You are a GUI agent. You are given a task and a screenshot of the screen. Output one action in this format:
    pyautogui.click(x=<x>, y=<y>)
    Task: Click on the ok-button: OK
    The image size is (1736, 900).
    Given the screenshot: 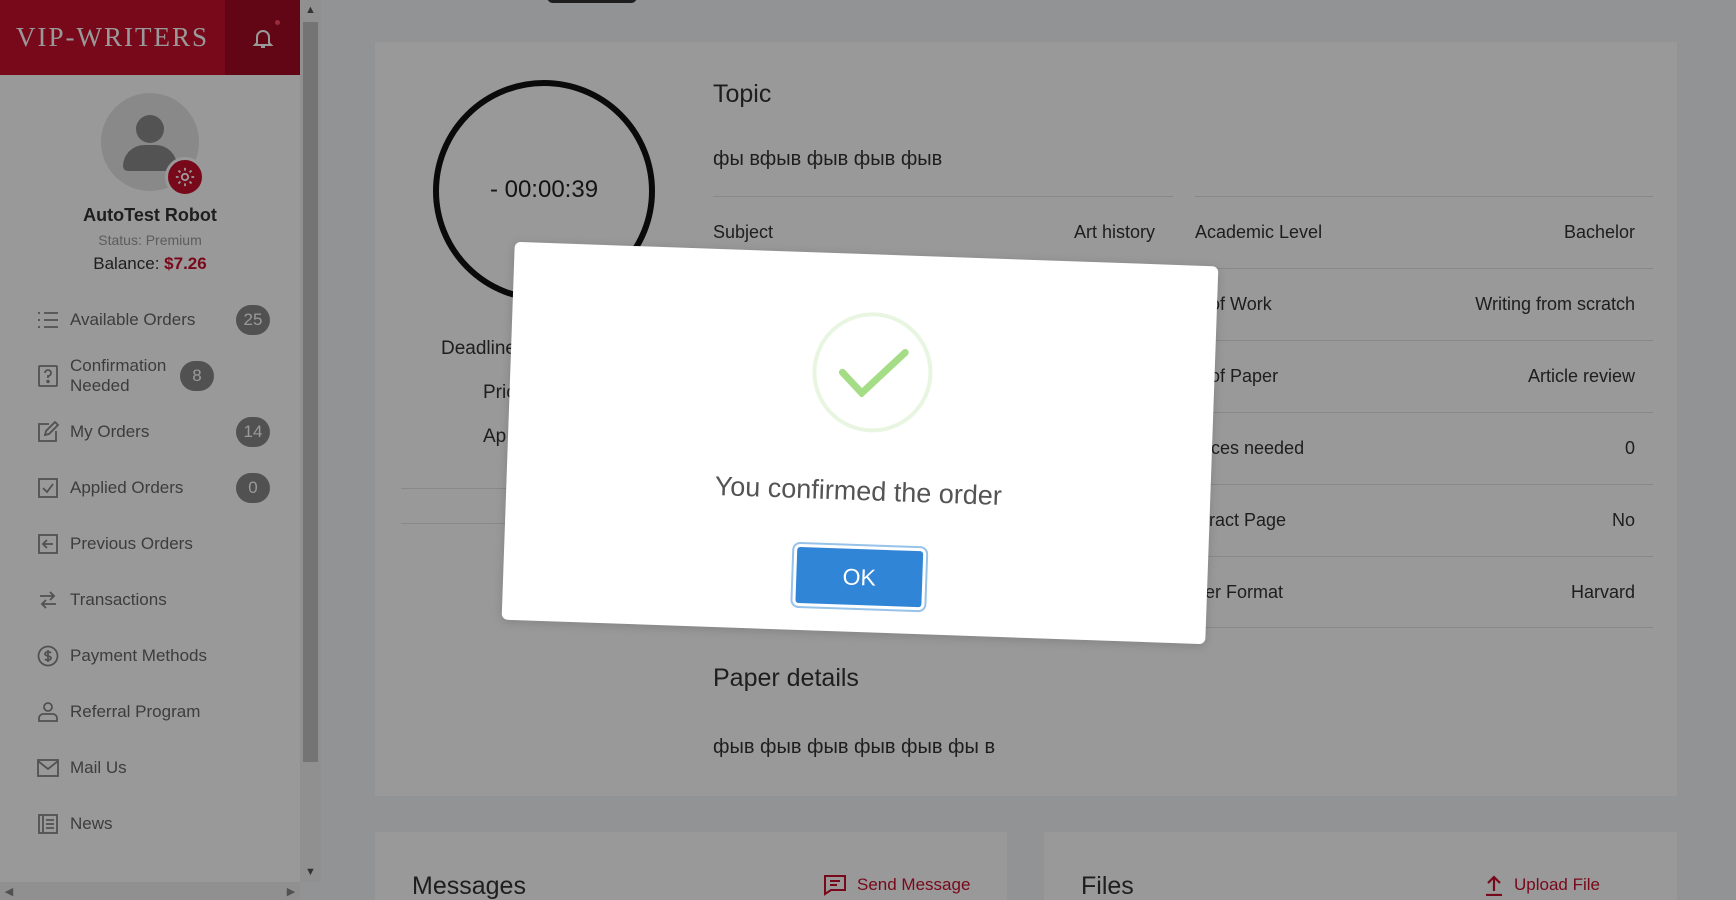 What is the action you would take?
    pyautogui.click(x=859, y=577)
    